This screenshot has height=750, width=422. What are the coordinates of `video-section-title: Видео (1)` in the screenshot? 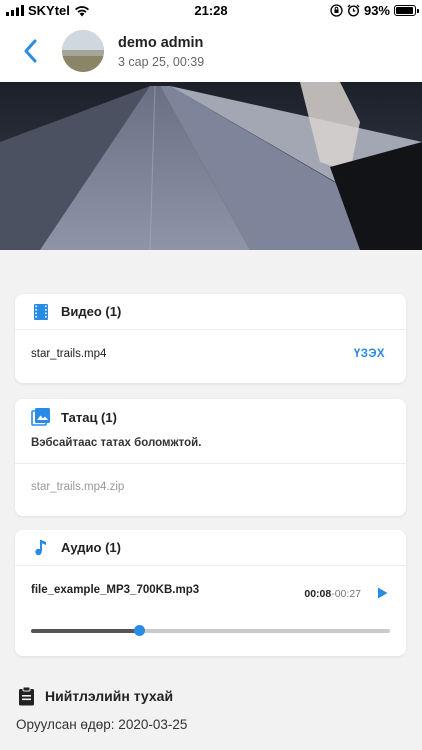 It's located at (91, 311).